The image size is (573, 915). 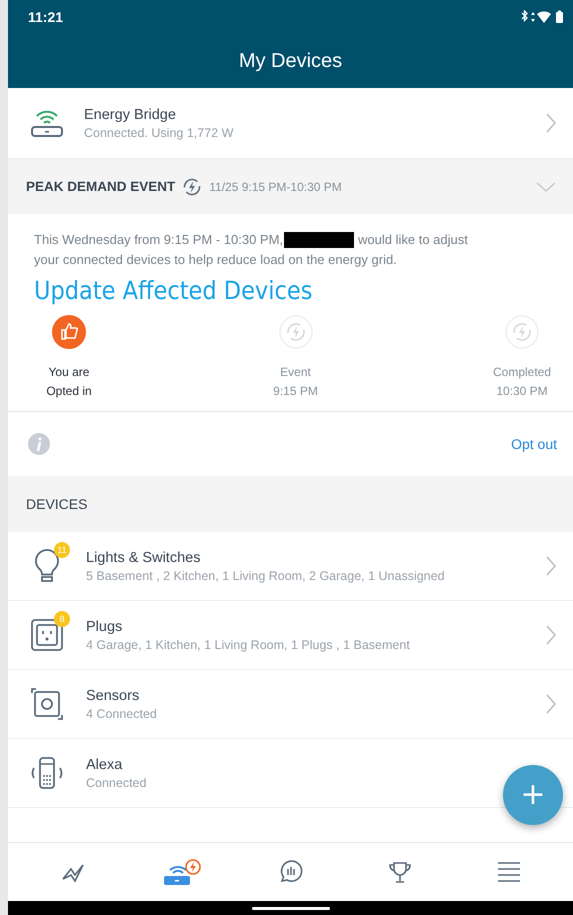 What do you see at coordinates (159, 133) in the screenshot?
I see `device-status: Connected. Using 1,772 W` at bounding box center [159, 133].